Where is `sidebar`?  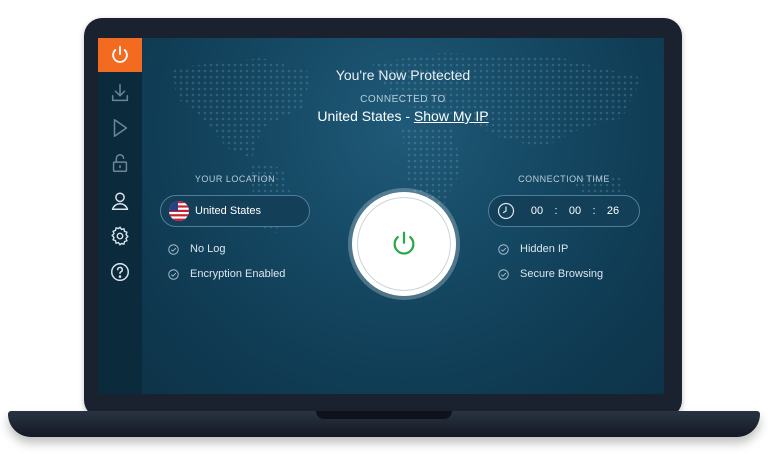
sidebar is located at coordinates (120, 216).